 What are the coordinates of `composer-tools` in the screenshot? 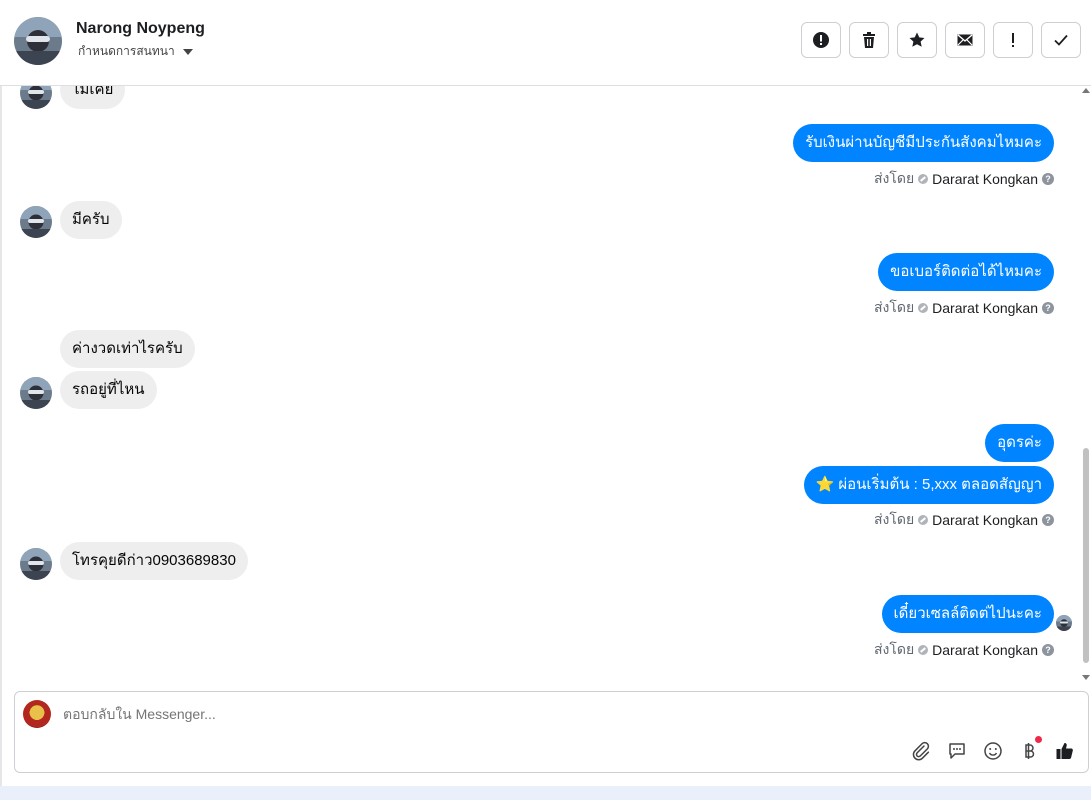 It's located at (993, 749).